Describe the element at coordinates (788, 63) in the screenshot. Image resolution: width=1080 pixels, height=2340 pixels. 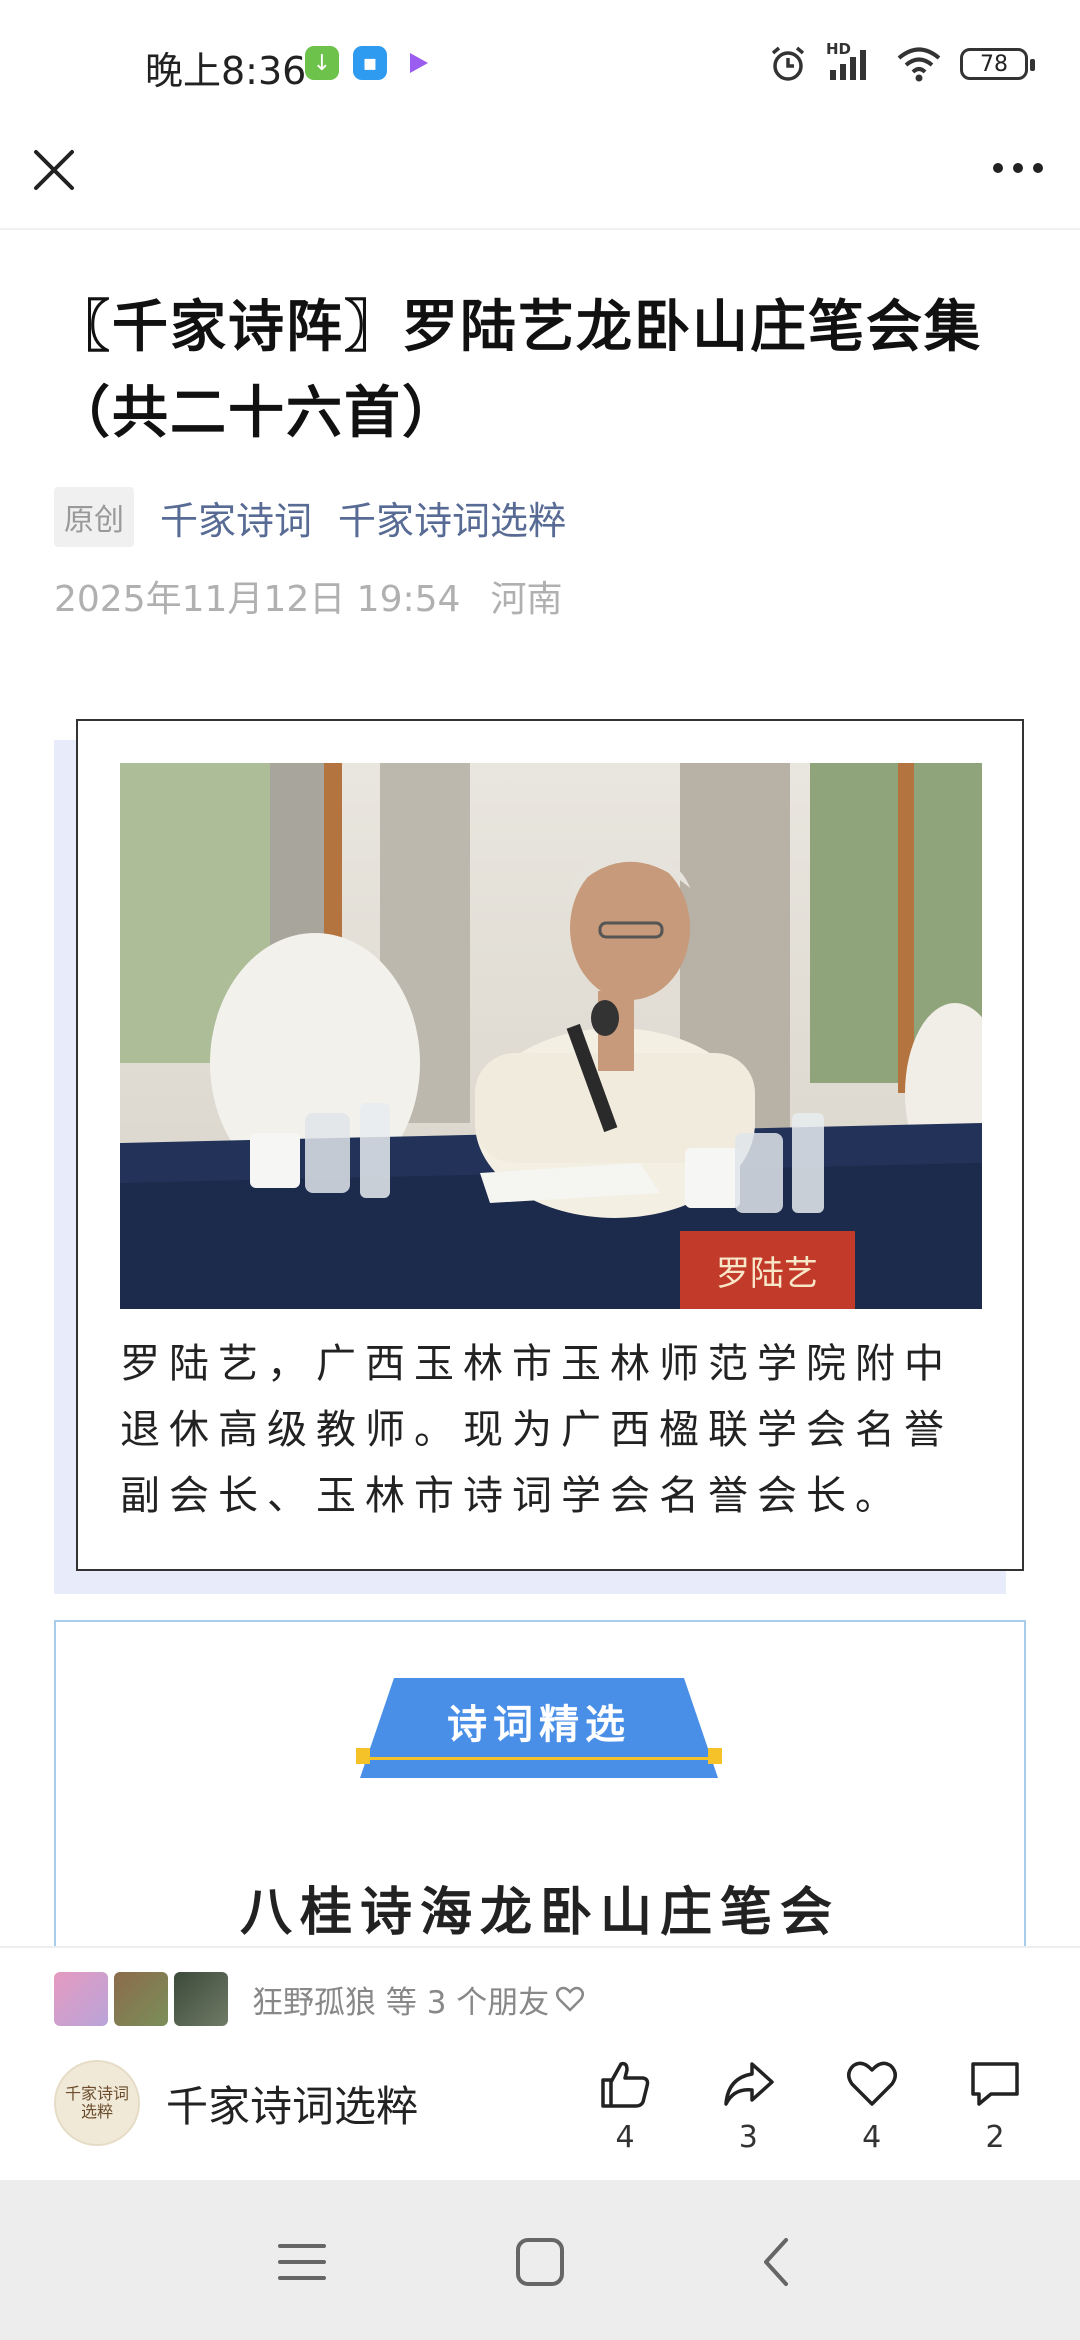
I see `alarm-icon` at that location.